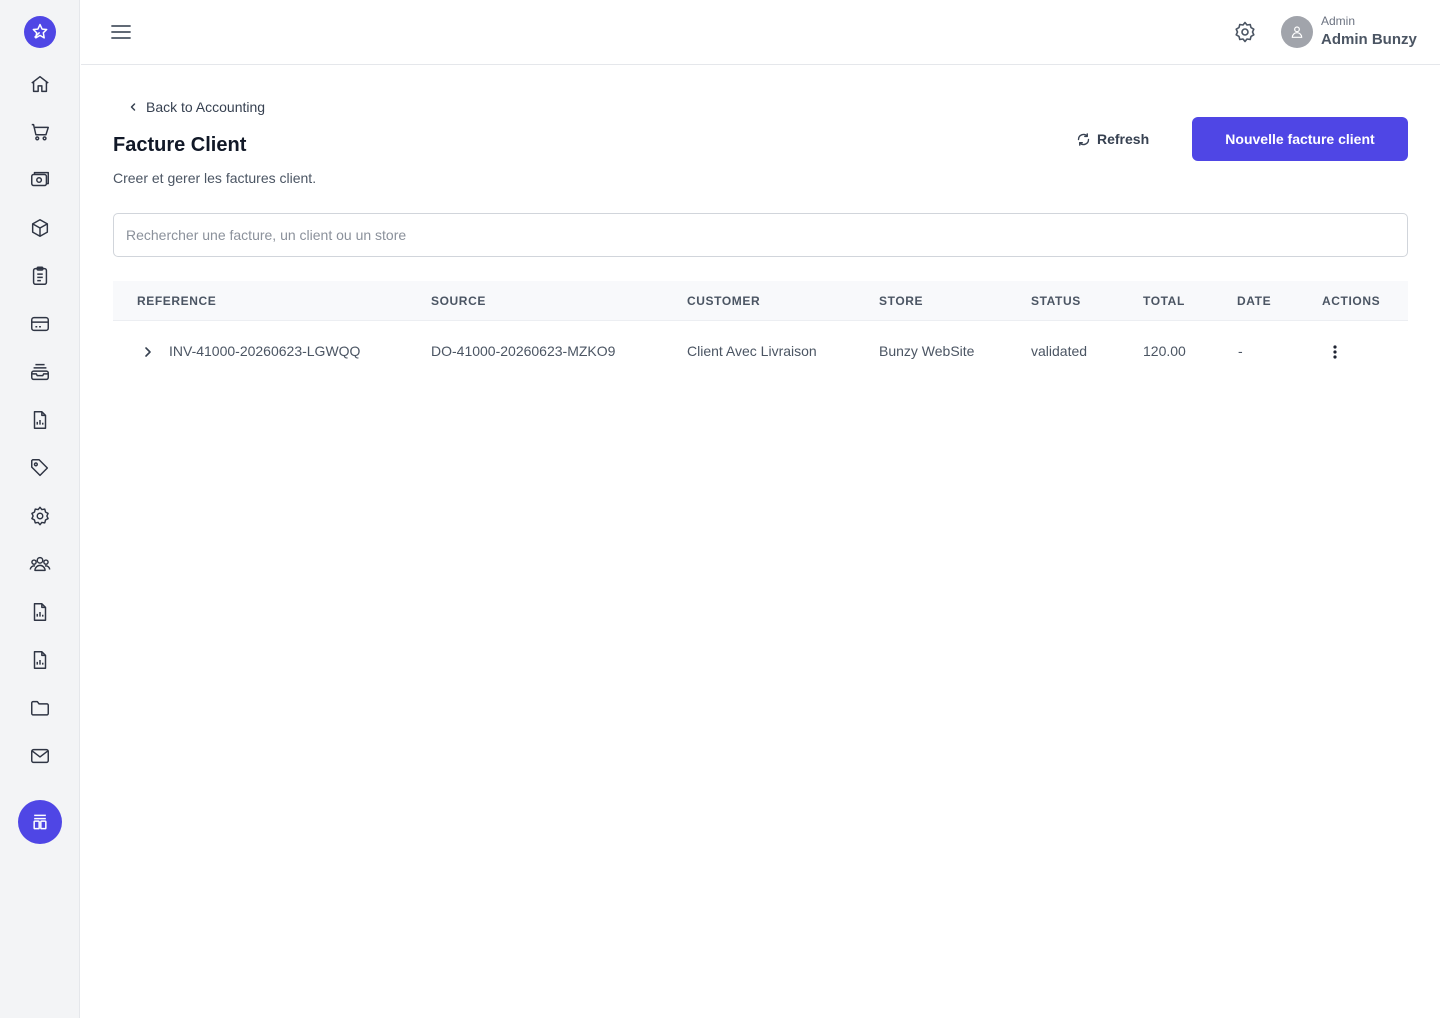 This screenshot has height=1018, width=1440. What do you see at coordinates (760, 235) in the screenshot?
I see `search-input` at bounding box center [760, 235].